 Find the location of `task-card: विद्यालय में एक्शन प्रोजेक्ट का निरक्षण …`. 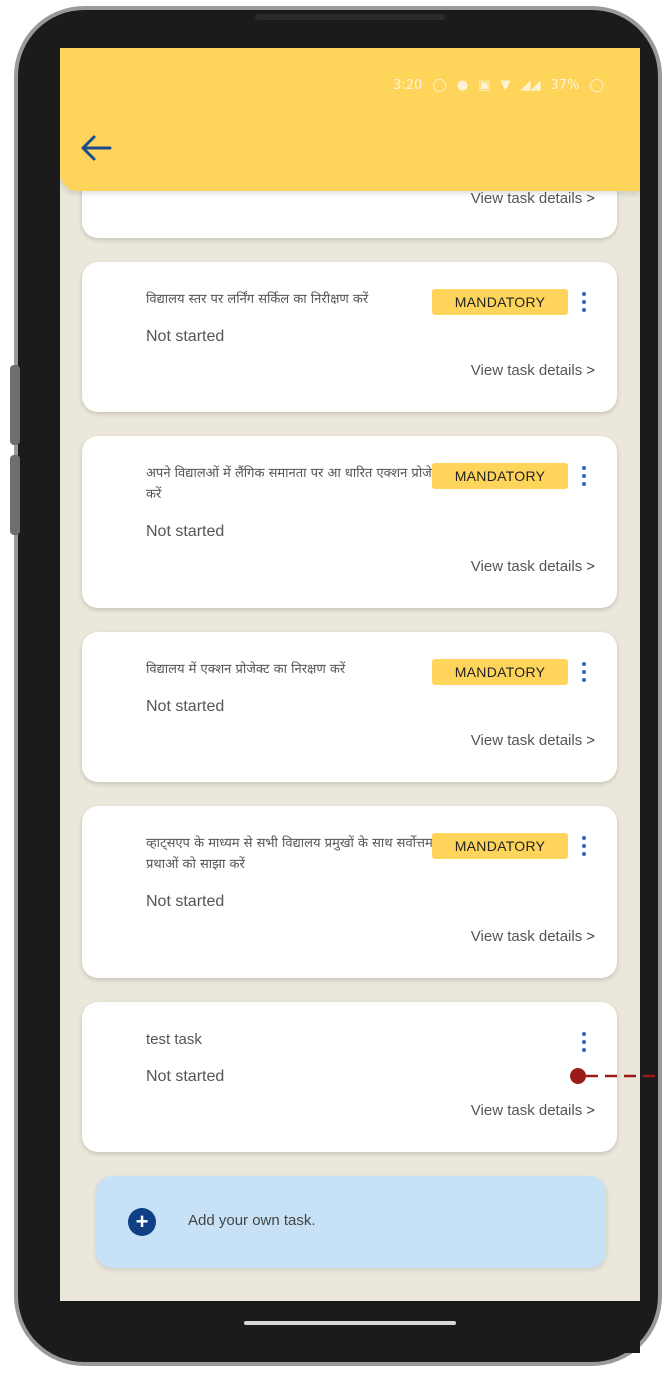

task-card: विद्यालय में एक्शन प्रोजेक्ट का निरक्षण … is located at coordinates (349, 707).